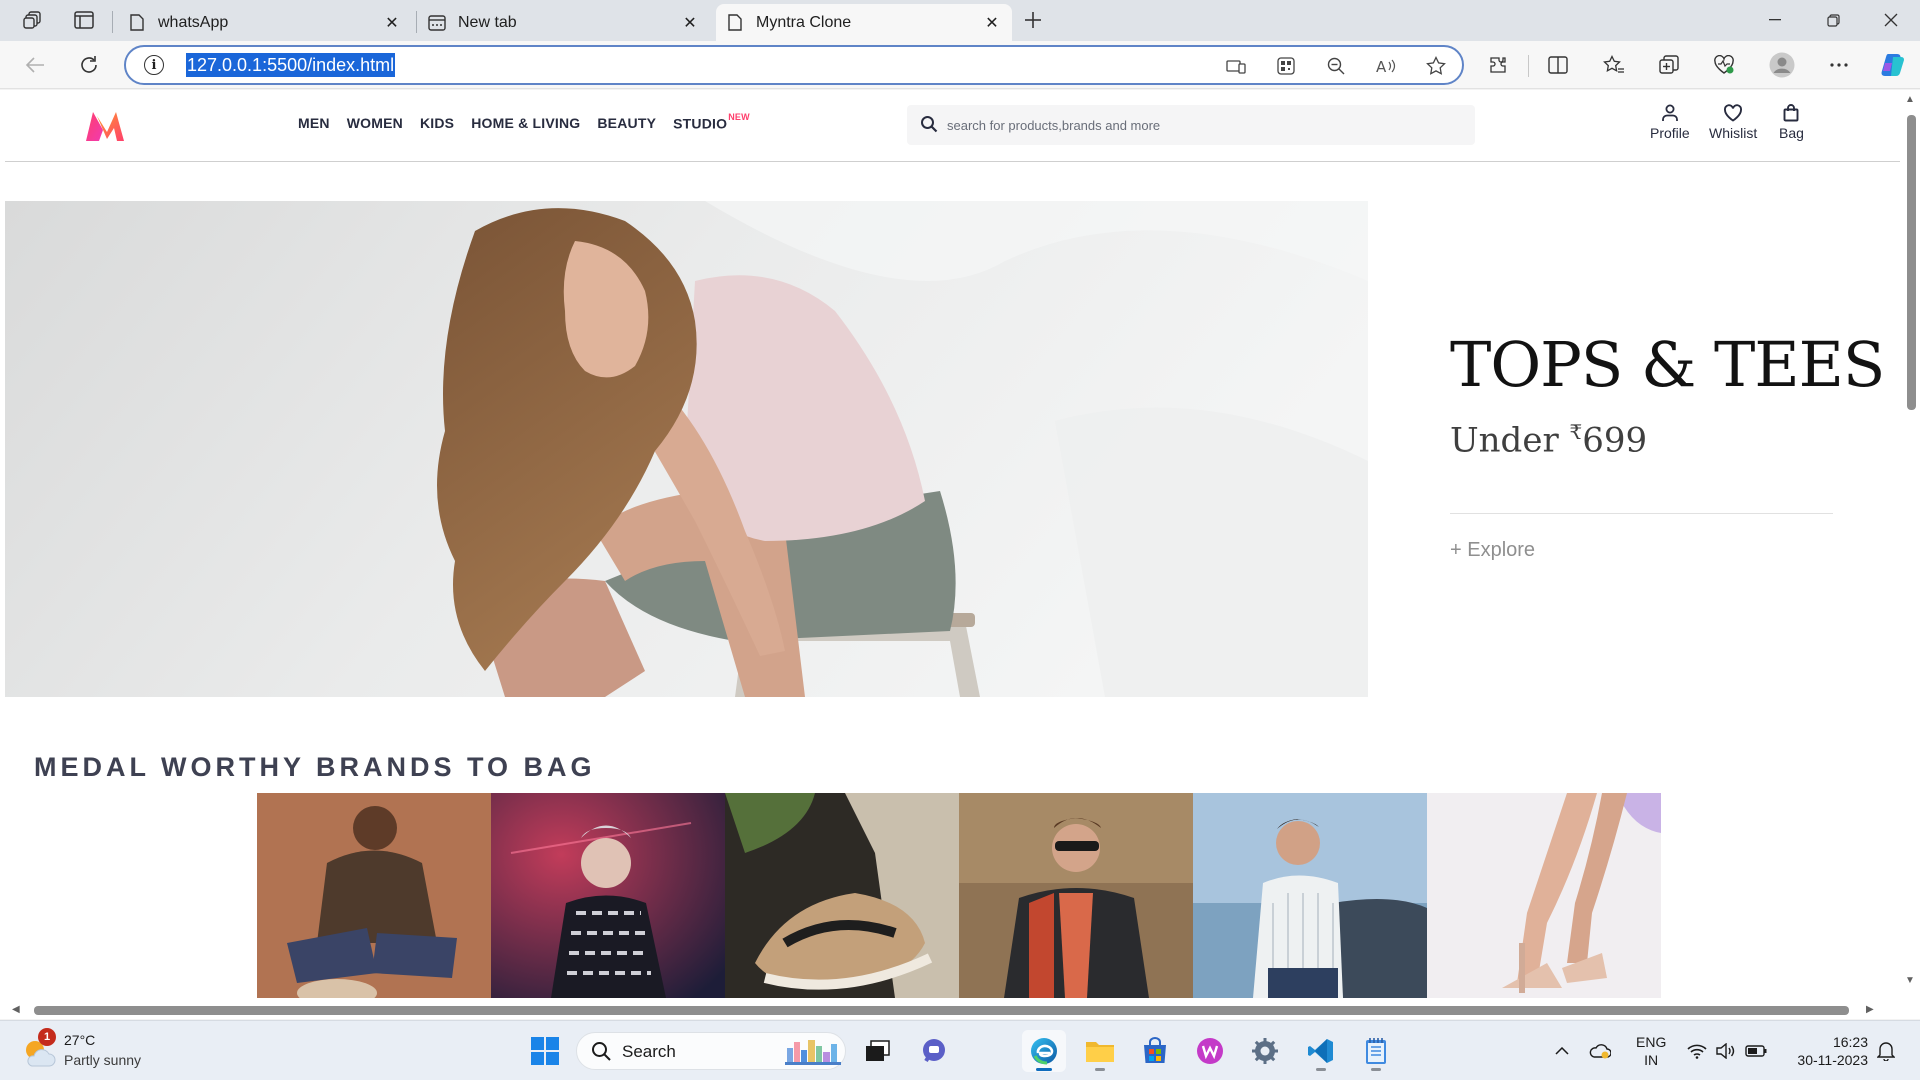  Describe the element at coordinates (1336, 66) in the screenshot. I see `zoom-out-icon` at that location.